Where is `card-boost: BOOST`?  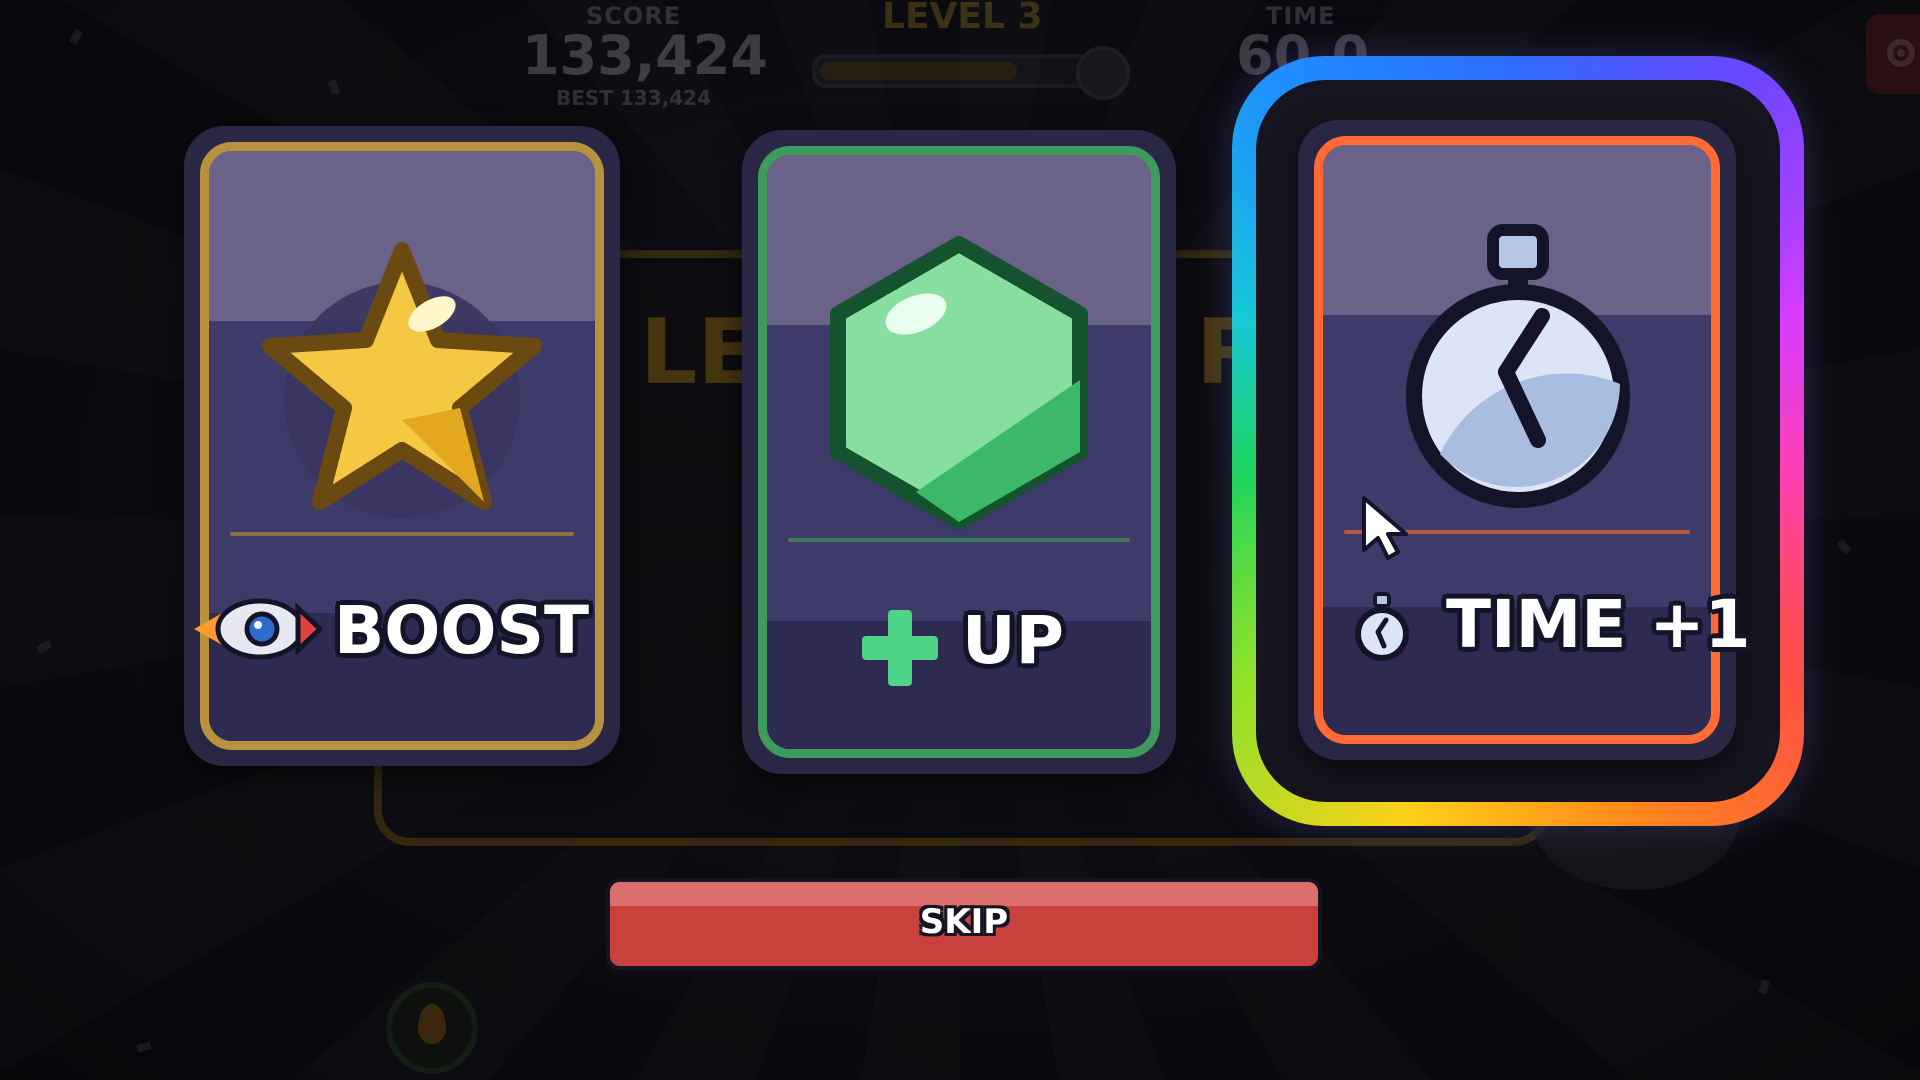 card-boost: BOOST is located at coordinates (402, 446).